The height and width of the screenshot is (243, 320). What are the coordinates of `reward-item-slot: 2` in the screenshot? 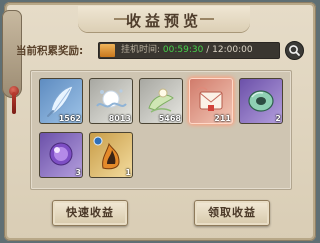 It's located at (261, 101).